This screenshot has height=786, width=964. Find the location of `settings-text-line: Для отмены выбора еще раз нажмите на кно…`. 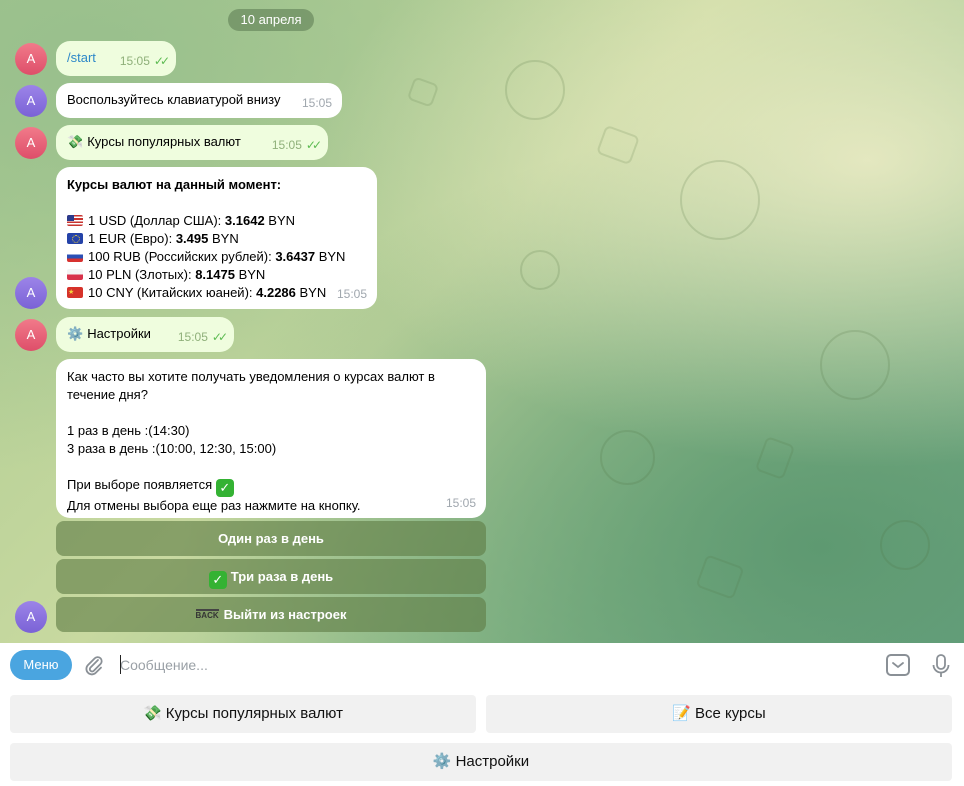

settings-text-line: Для отмены выбора еще раз нажмите на кно… is located at coordinates (214, 505).